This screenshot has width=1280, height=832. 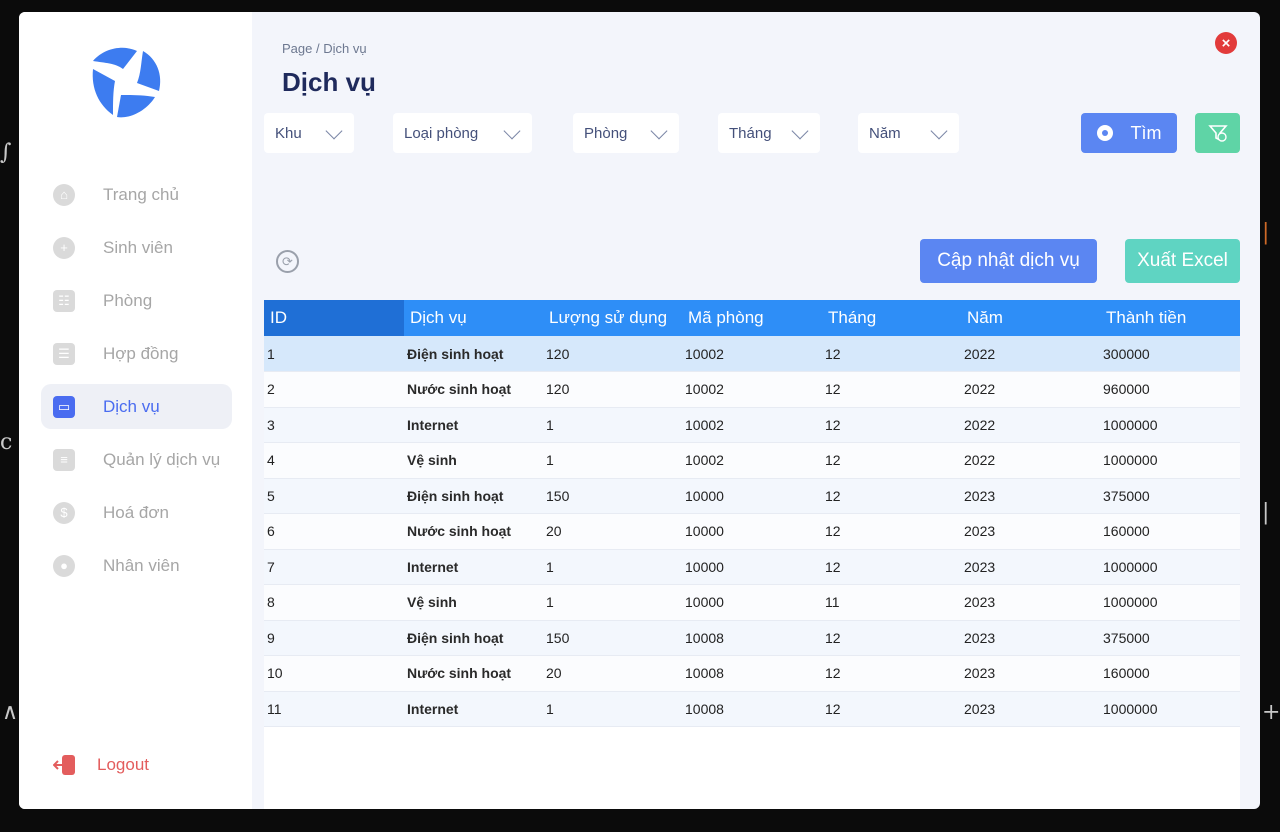 I want to click on column-header: Dịch vụ, so click(x=473, y=318).